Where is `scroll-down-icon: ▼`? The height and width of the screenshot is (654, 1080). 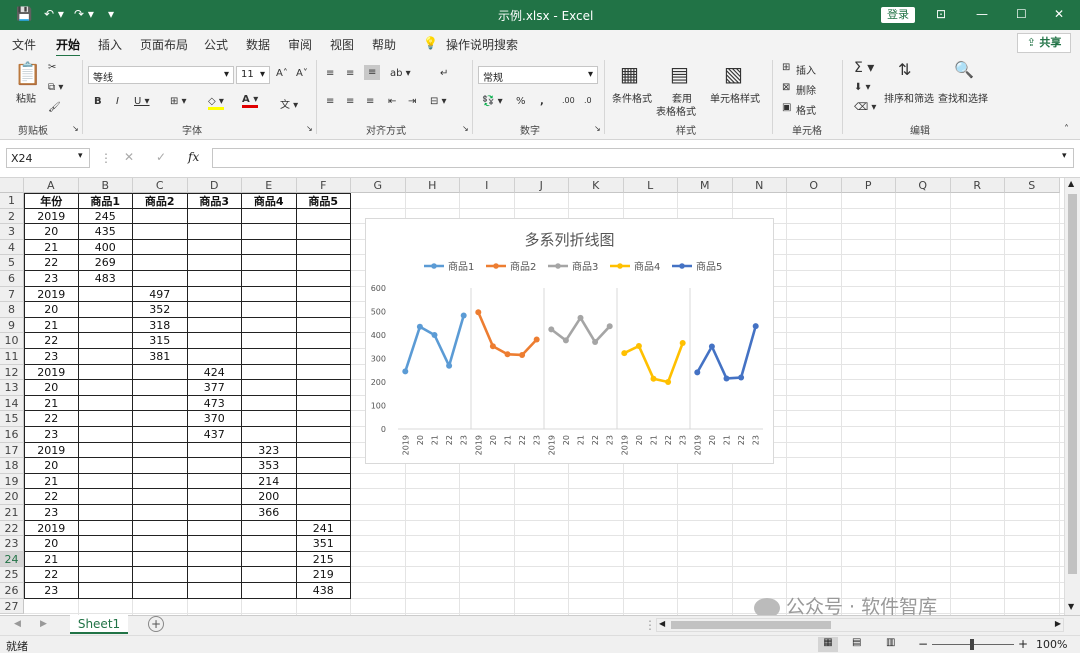
scroll-down-icon: ▼ is located at coordinates (1071, 606).